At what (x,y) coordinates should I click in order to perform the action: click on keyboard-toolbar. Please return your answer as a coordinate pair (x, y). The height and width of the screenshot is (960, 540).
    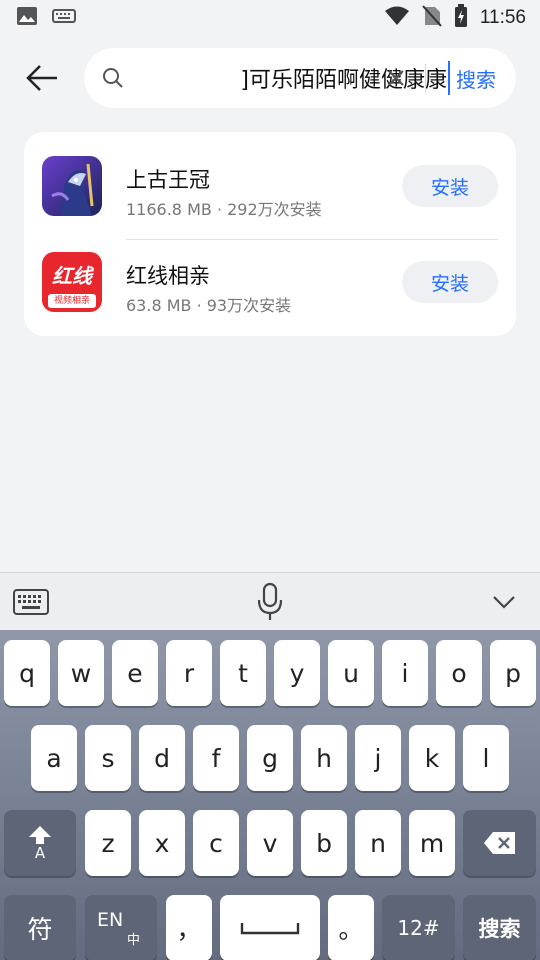
    Looking at the image, I should click on (270, 601).